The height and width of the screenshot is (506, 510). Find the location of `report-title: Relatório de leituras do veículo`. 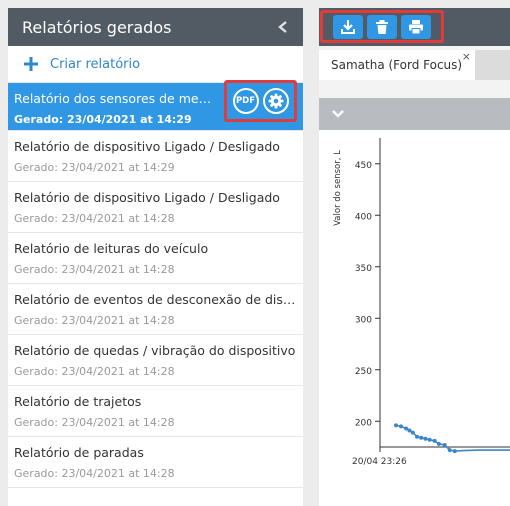

report-title: Relatório de leituras do veículo is located at coordinates (111, 248).